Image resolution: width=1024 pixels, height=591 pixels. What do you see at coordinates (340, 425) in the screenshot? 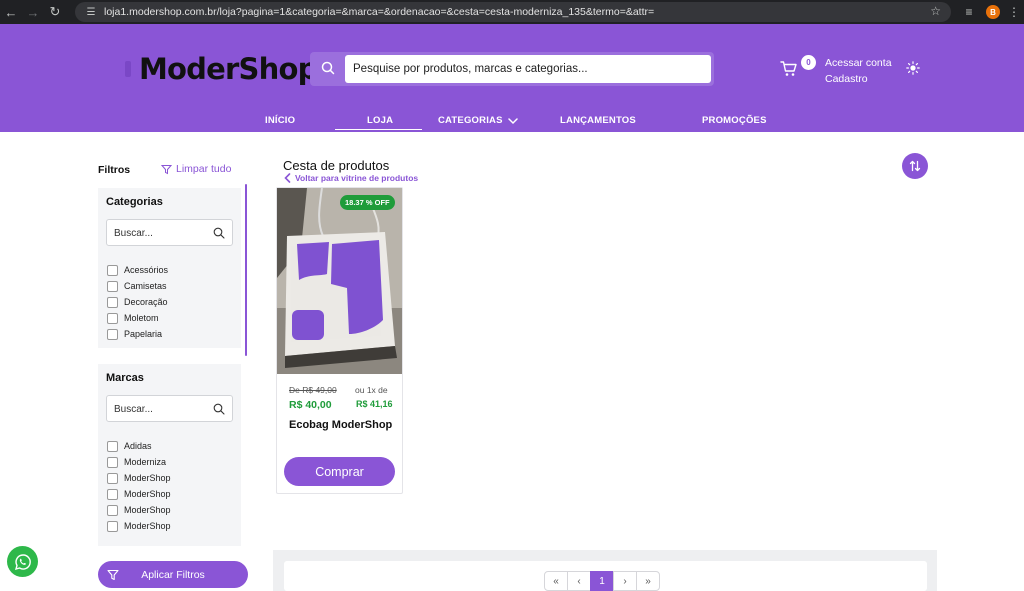
I see `product-name: Ecobag ModerShop` at bounding box center [340, 425].